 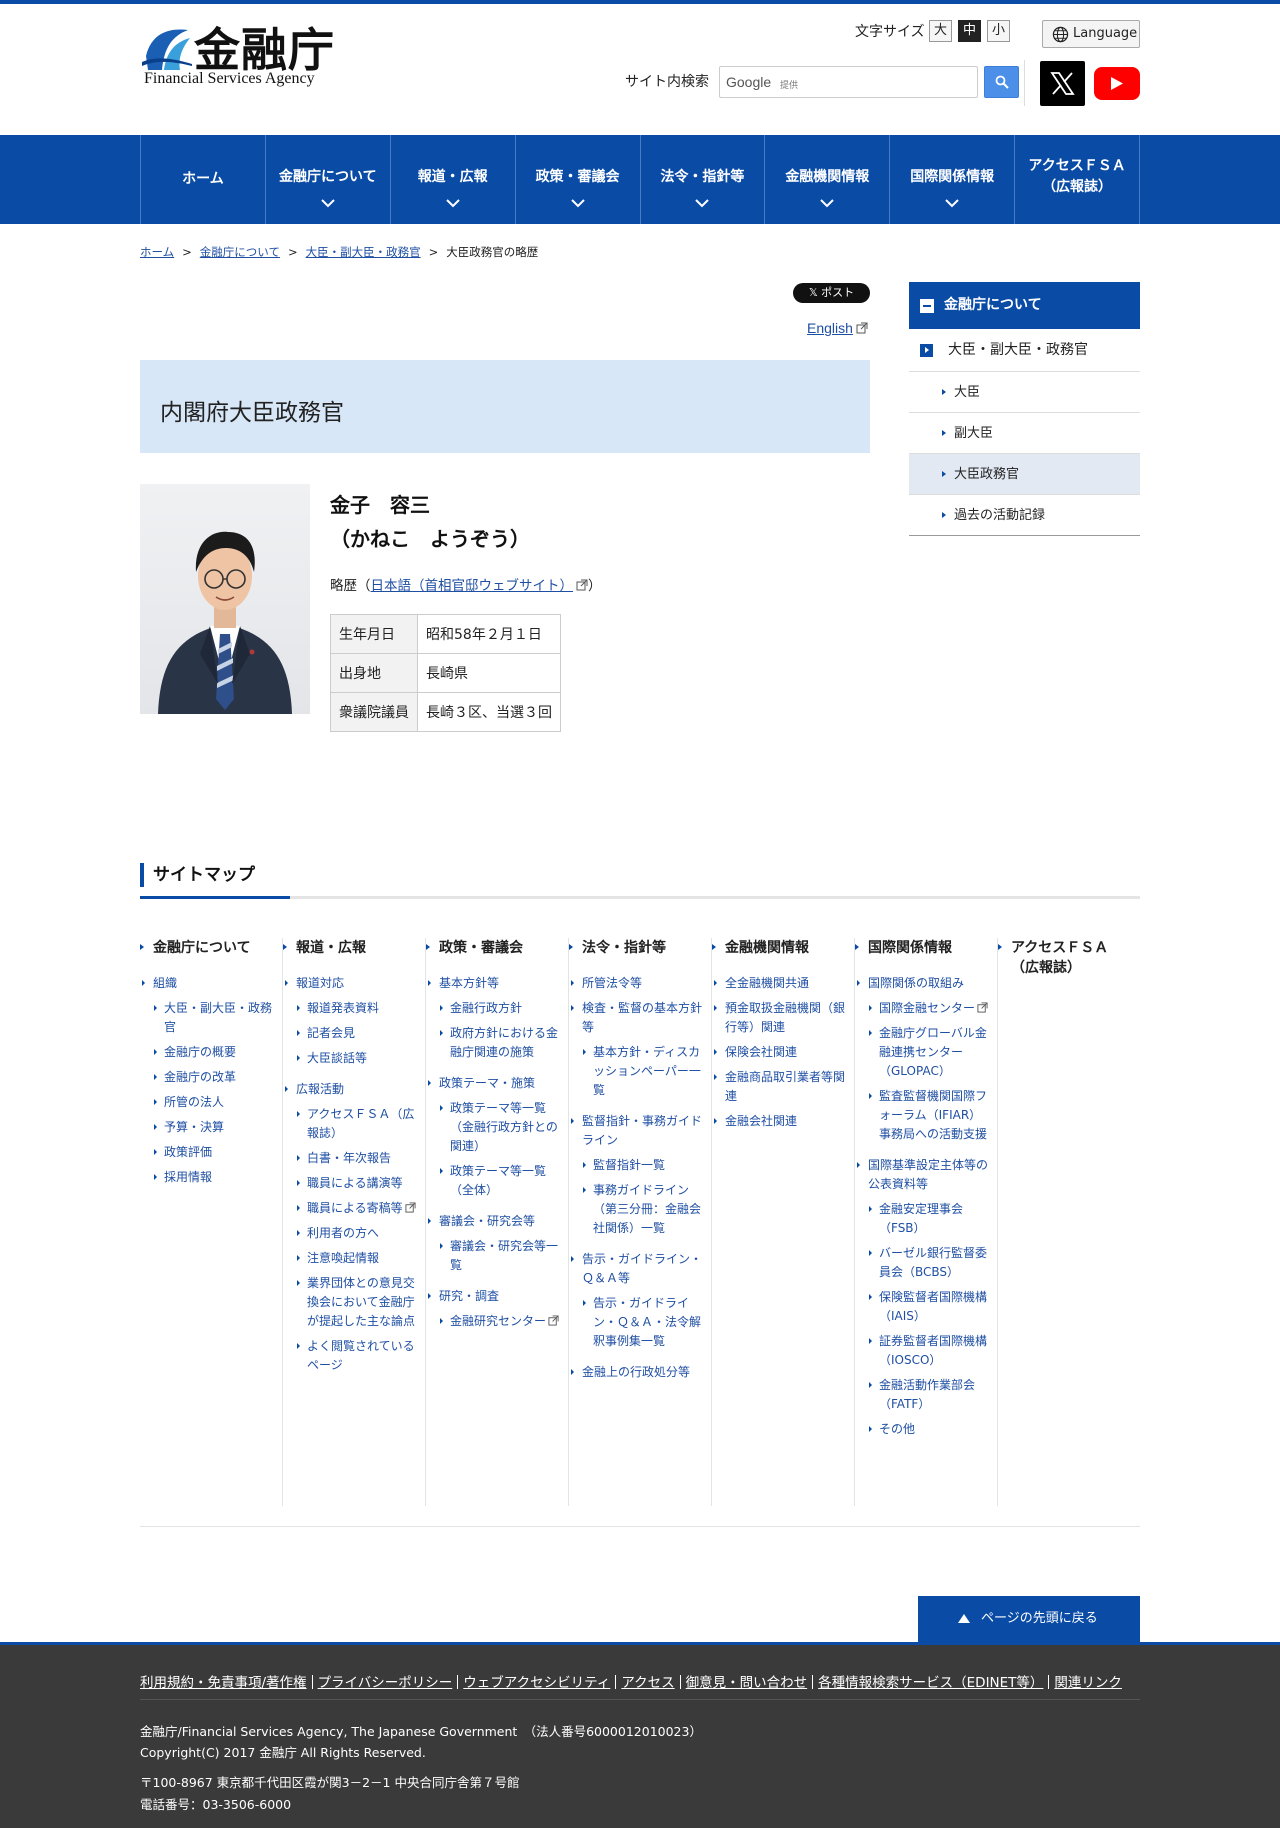 I want to click on sitemap-link: 予算・決算, so click(x=213, y=1127).